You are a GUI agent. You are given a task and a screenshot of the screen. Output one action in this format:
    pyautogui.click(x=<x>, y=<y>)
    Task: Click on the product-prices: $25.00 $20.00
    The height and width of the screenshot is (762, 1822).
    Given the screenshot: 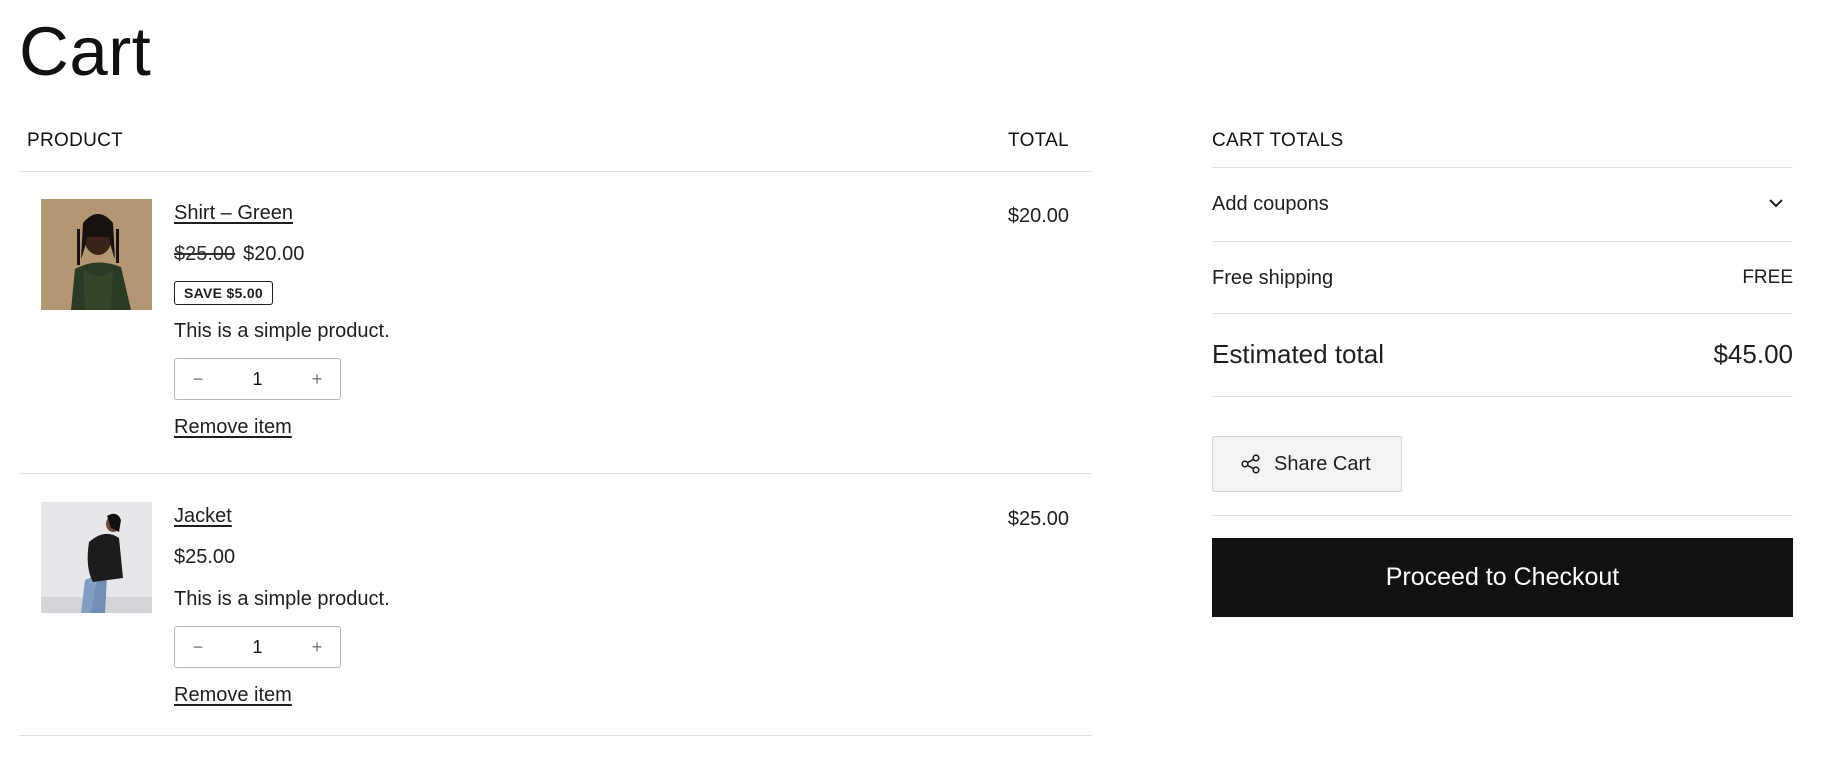 What is the action you would take?
    pyautogui.click(x=282, y=254)
    